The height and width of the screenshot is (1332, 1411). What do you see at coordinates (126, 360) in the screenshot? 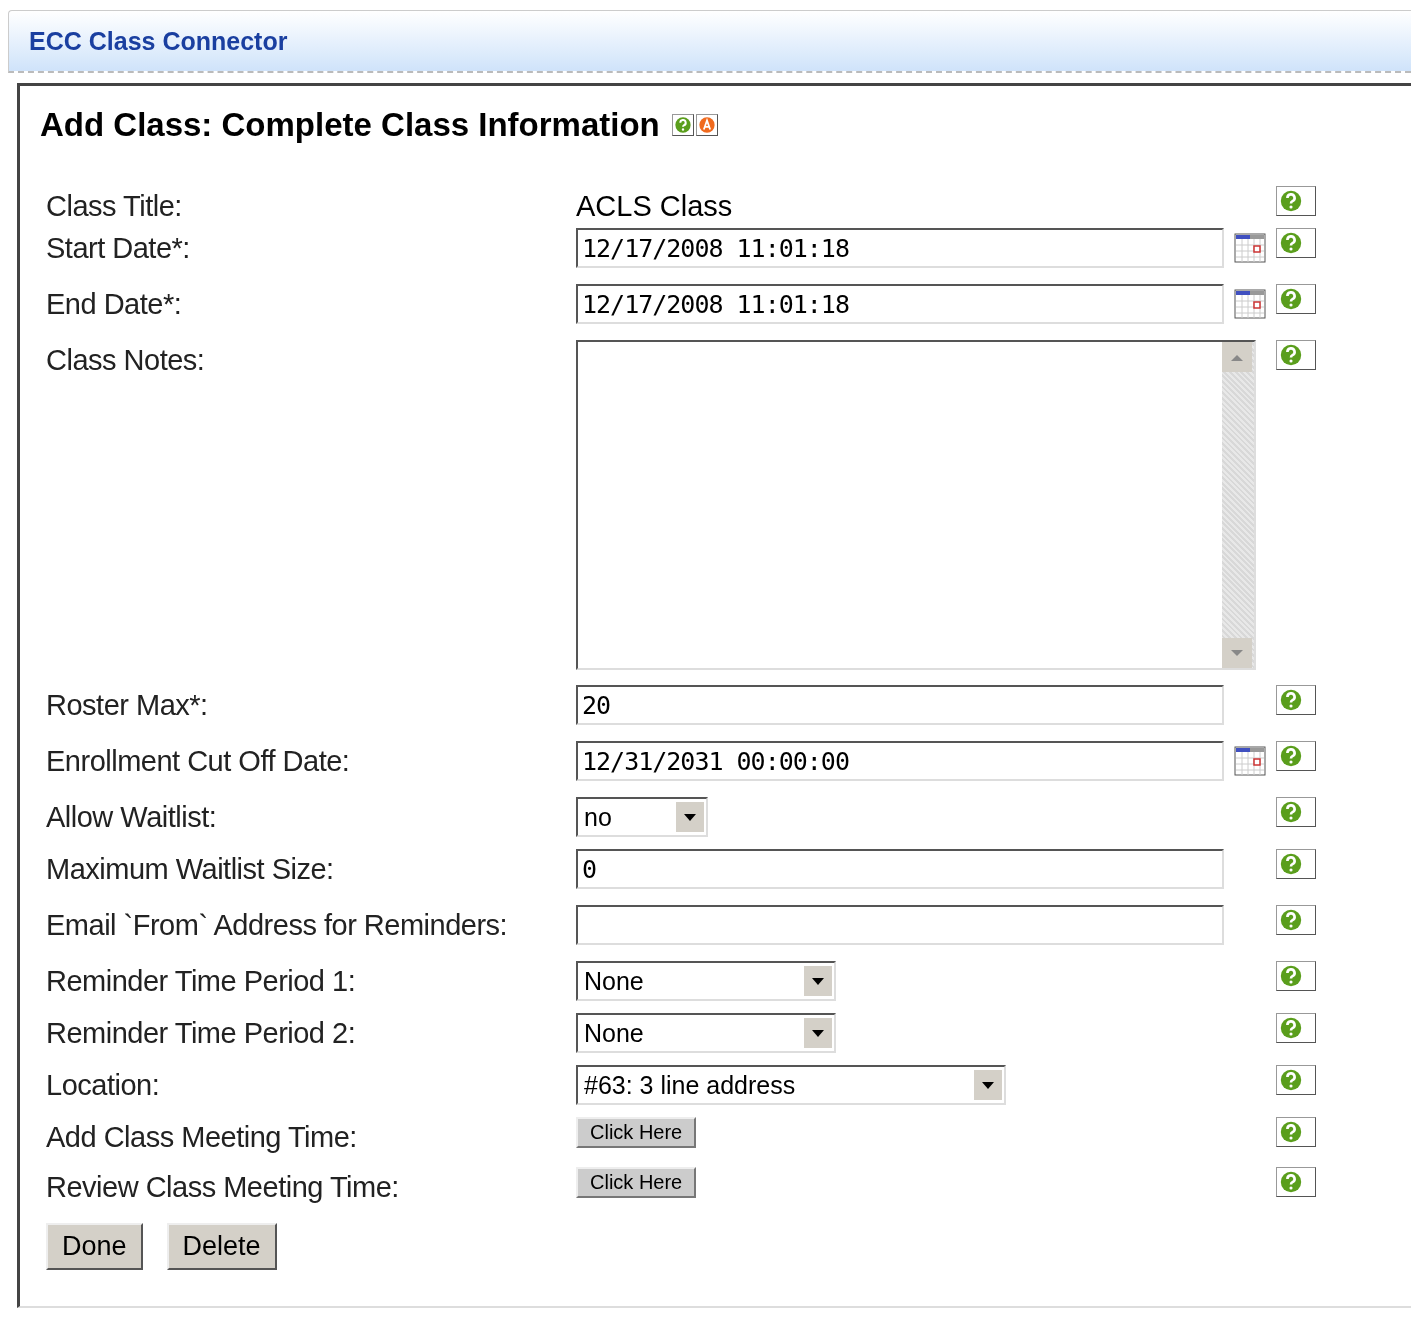
I see `field-label: Class Notes:` at bounding box center [126, 360].